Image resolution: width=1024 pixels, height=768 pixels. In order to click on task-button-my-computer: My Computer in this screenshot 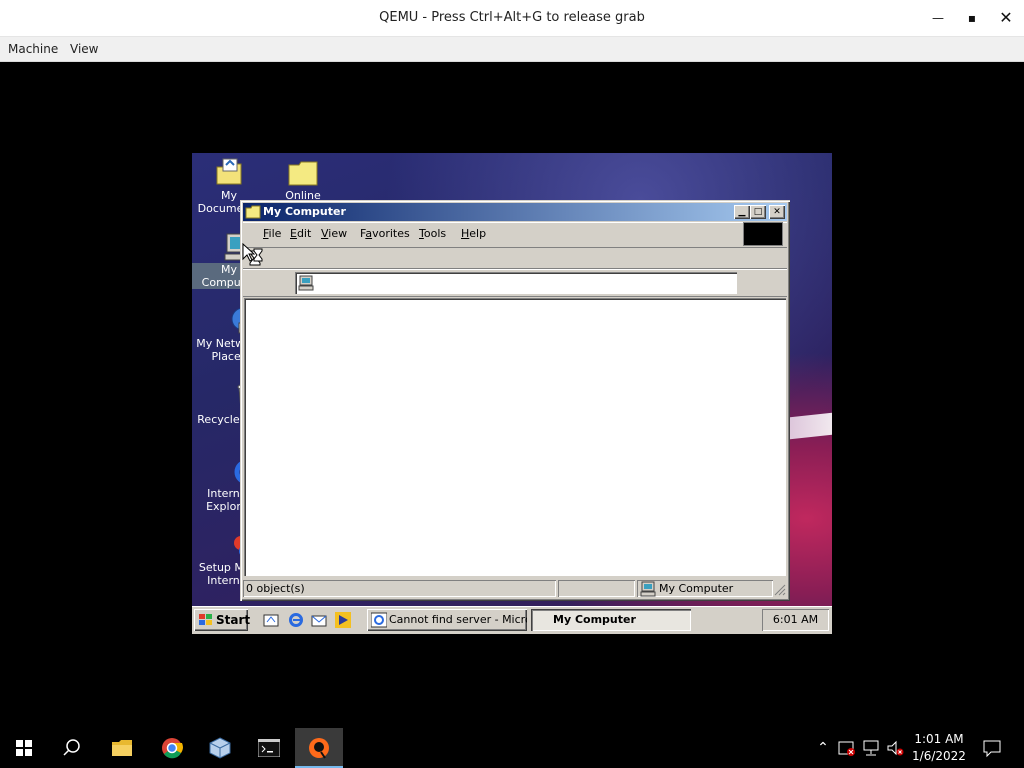, I will do `click(611, 620)`.